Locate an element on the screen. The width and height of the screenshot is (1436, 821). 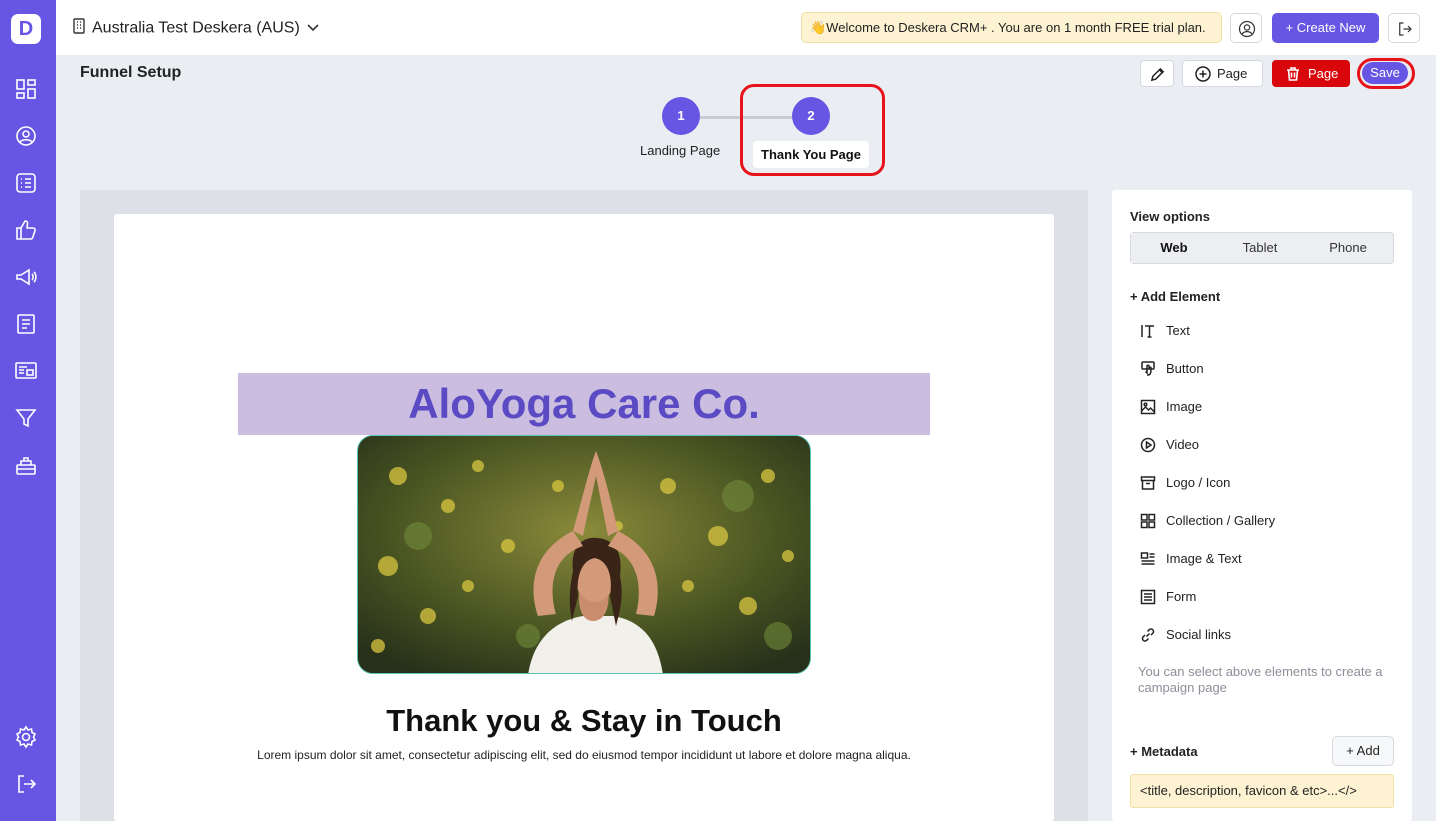
element-button-label: Button is located at coordinates (1185, 368).